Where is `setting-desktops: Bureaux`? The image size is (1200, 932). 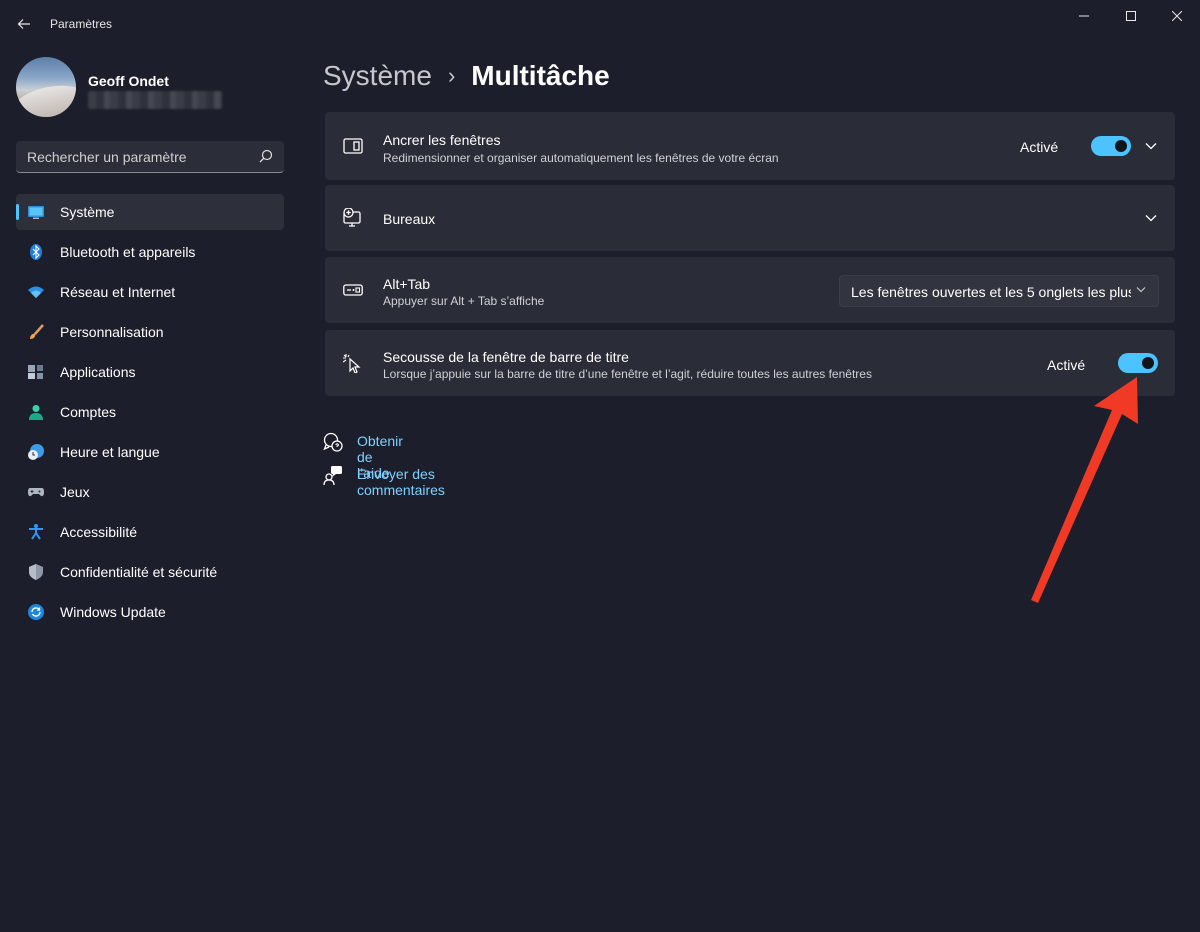
setting-desktops: Bureaux is located at coordinates (750, 218).